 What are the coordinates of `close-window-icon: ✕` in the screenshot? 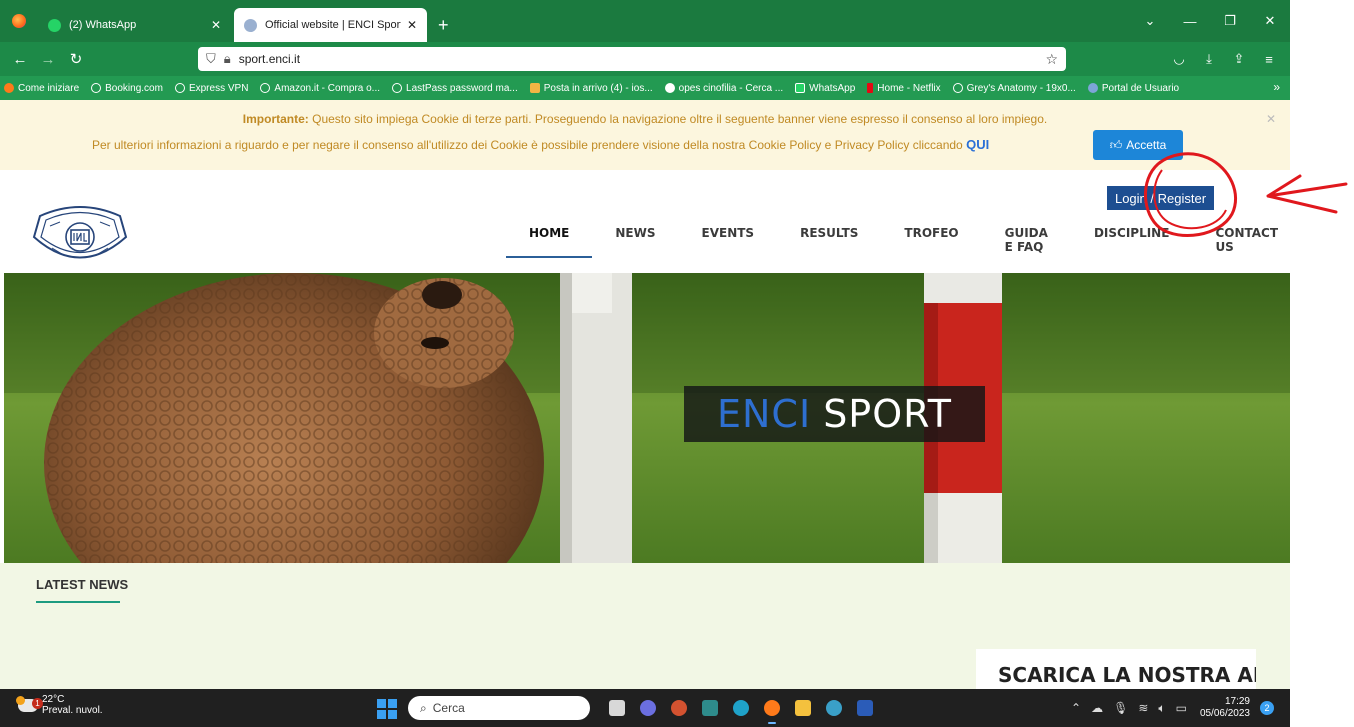 It's located at (1270, 21).